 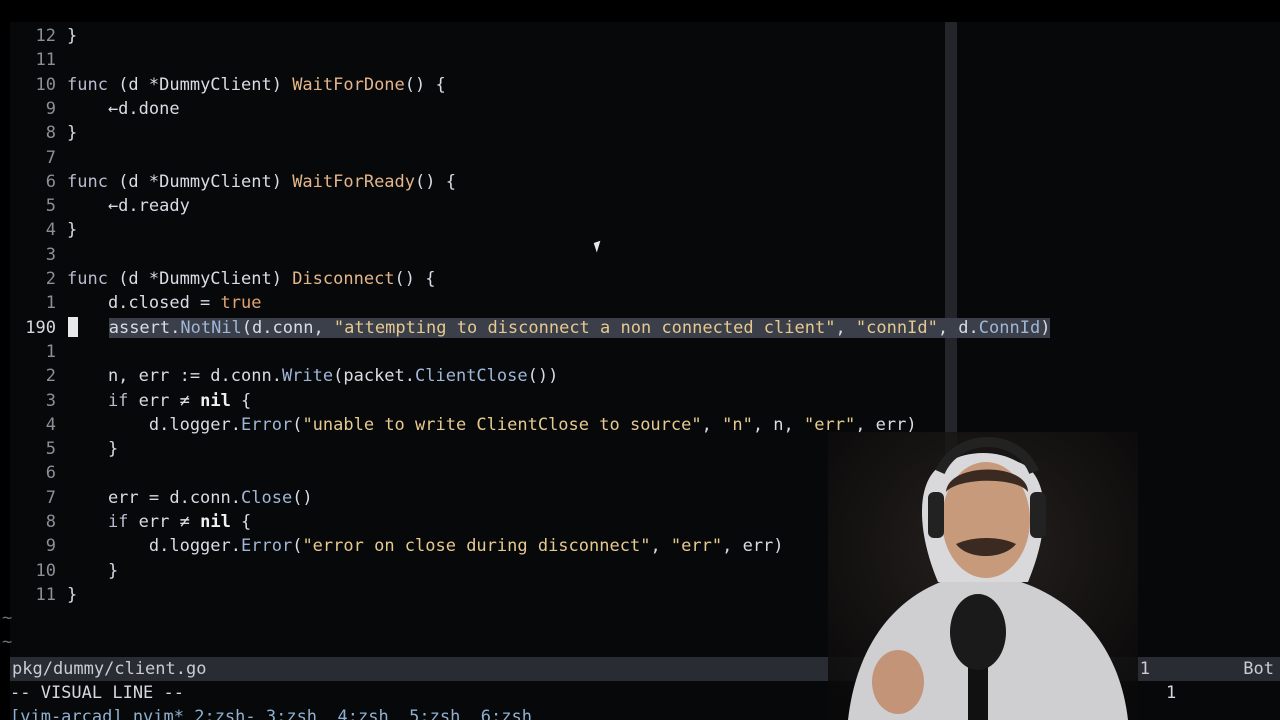 I want to click on code-token: {, so click(x=241, y=400).